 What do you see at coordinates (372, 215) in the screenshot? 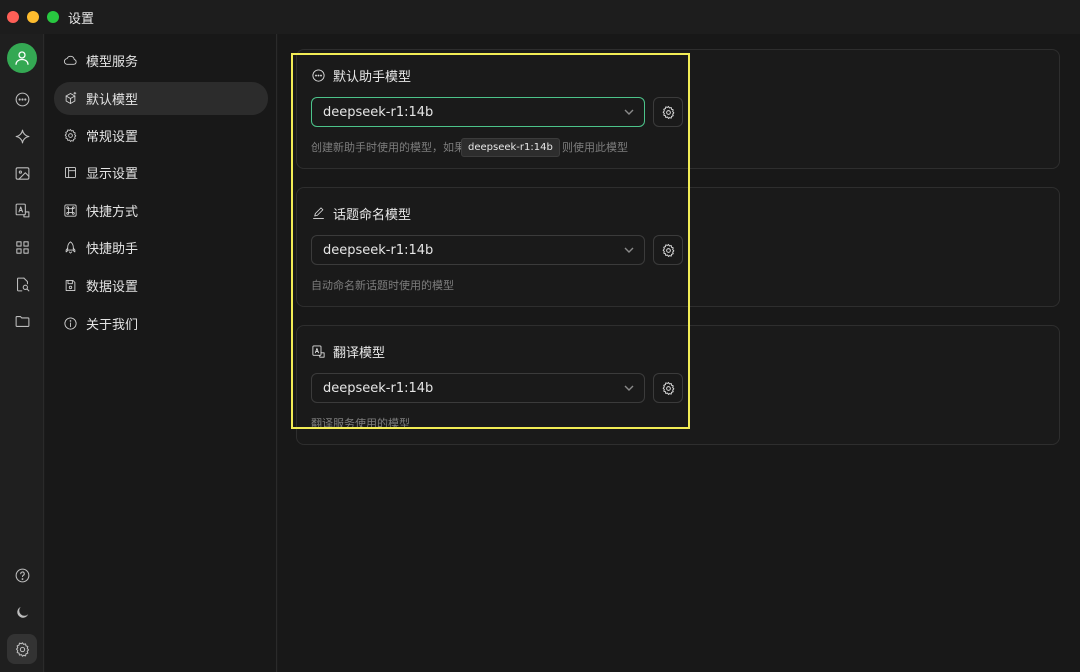
I see `card-title-text: 话题命名模型` at bounding box center [372, 215].